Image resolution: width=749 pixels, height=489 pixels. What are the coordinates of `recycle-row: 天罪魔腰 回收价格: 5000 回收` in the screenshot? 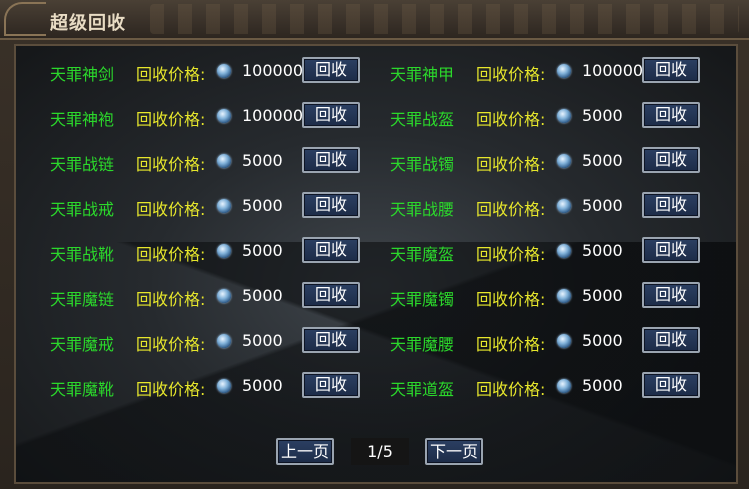 It's located at (560, 341).